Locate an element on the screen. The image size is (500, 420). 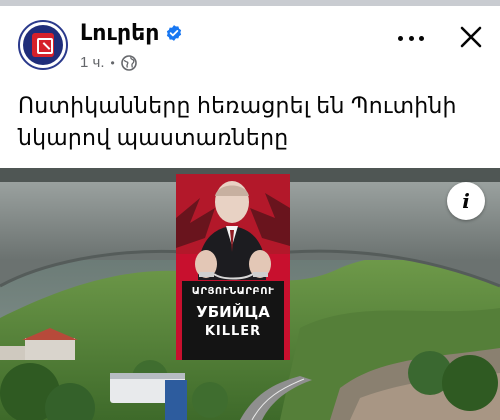
page-name-row: Լուրեր is located at coordinates (131, 33).